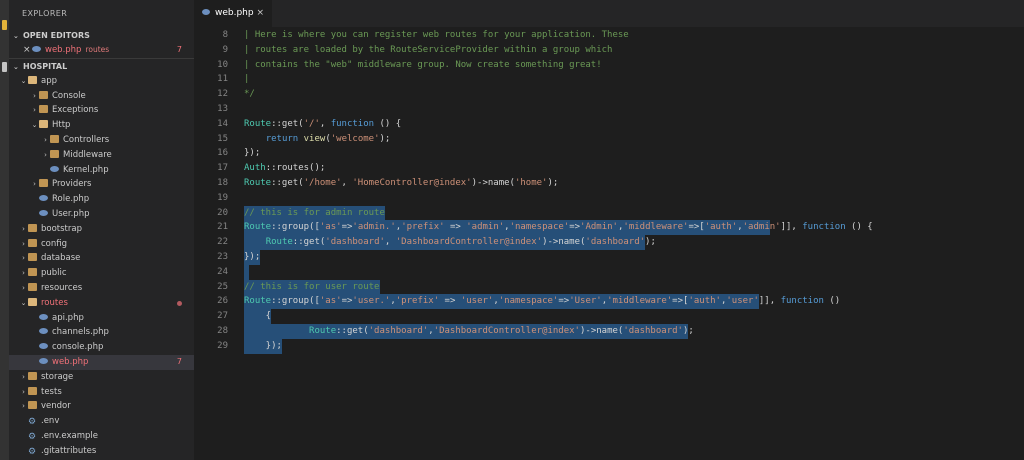  I want to click on code-line: 15 return view('welcome');, so click(609, 139).